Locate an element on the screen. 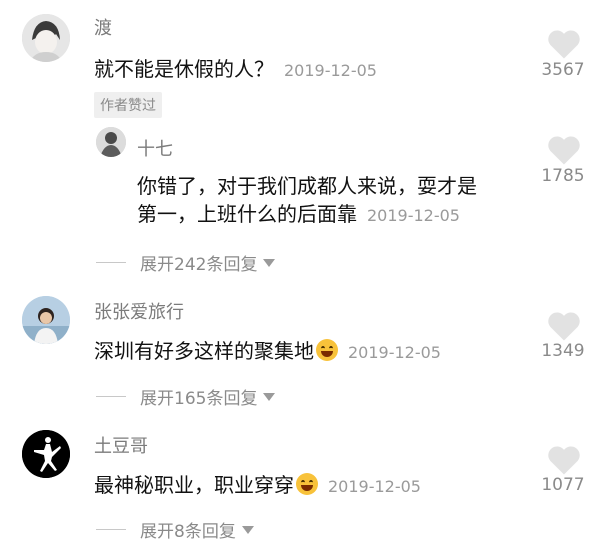 Image resolution: width=600 pixels, height=551 pixels. photo-avatar-icon is located at coordinates (46, 320).